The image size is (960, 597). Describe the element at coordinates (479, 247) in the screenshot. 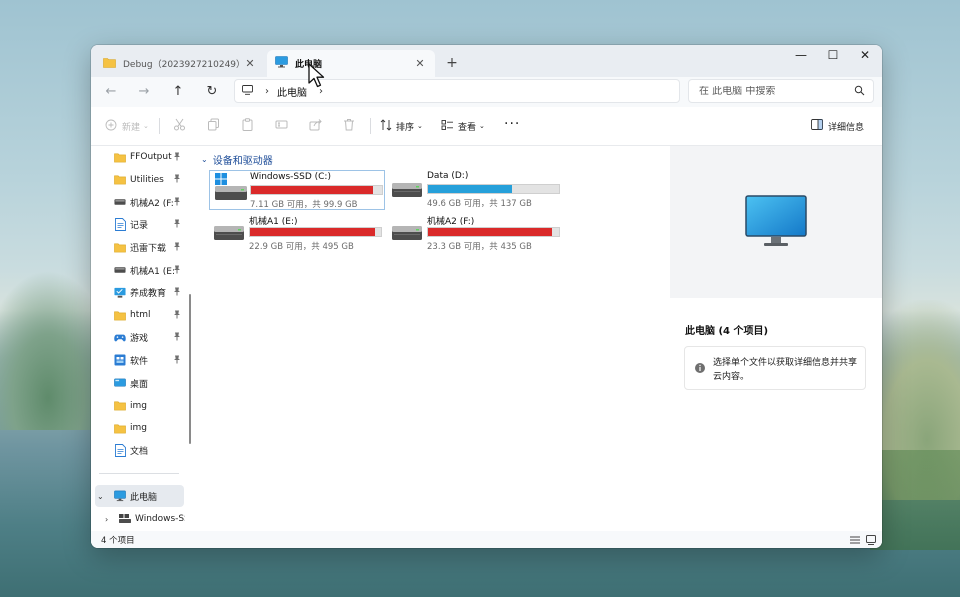

I see `drive-space: 23.3 GB 可用，共 435 GB` at that location.